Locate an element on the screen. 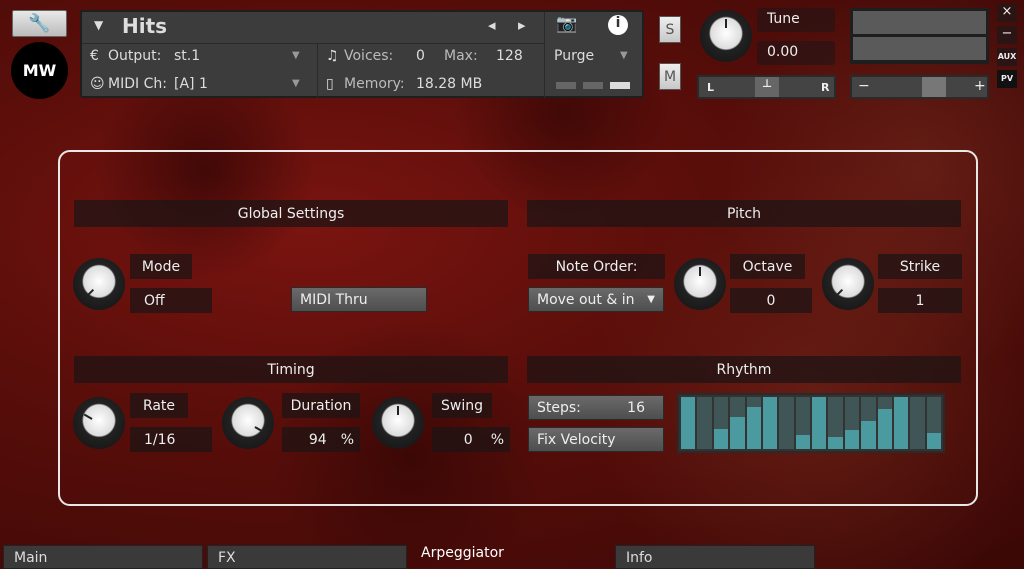 The width and height of the screenshot is (1024, 569). tab-arpeggiator: Arpeggiator is located at coordinates (511, 555).